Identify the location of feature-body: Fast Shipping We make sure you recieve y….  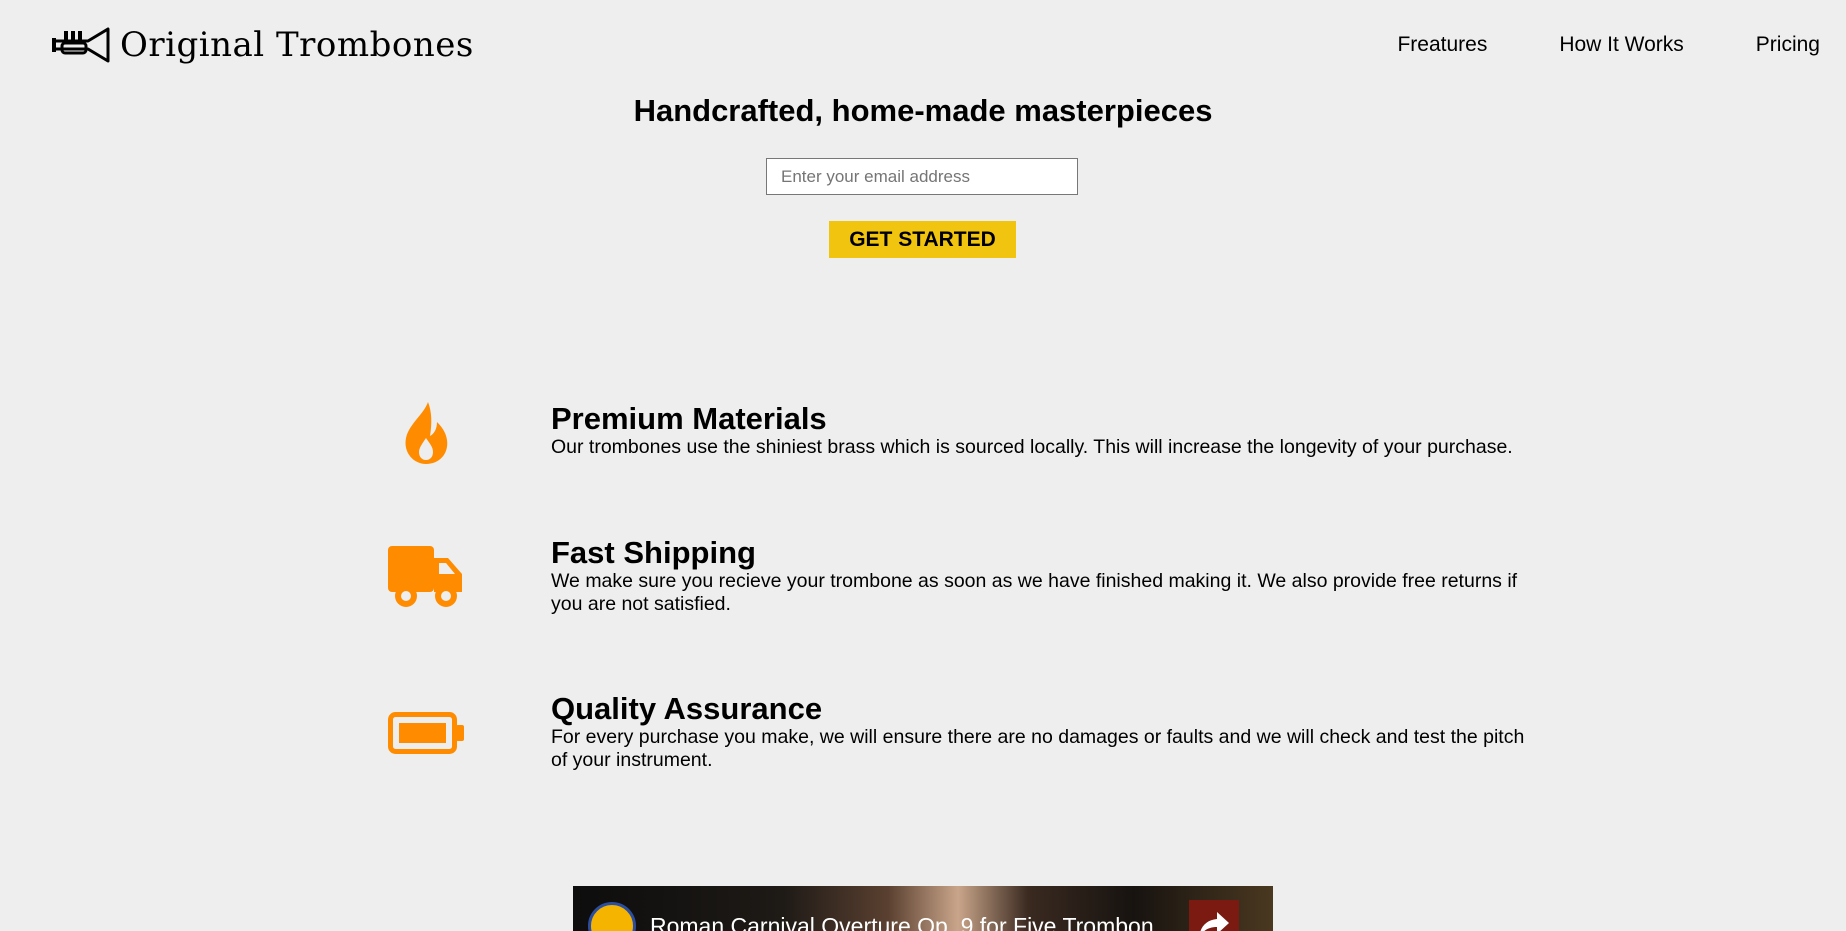
(1046, 576).